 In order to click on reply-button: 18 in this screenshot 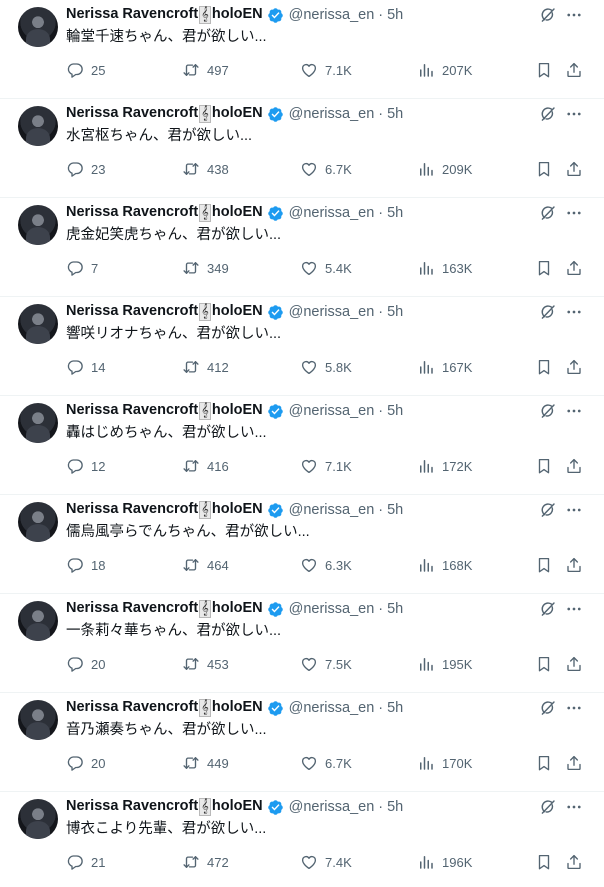, I will do `click(85, 565)`.